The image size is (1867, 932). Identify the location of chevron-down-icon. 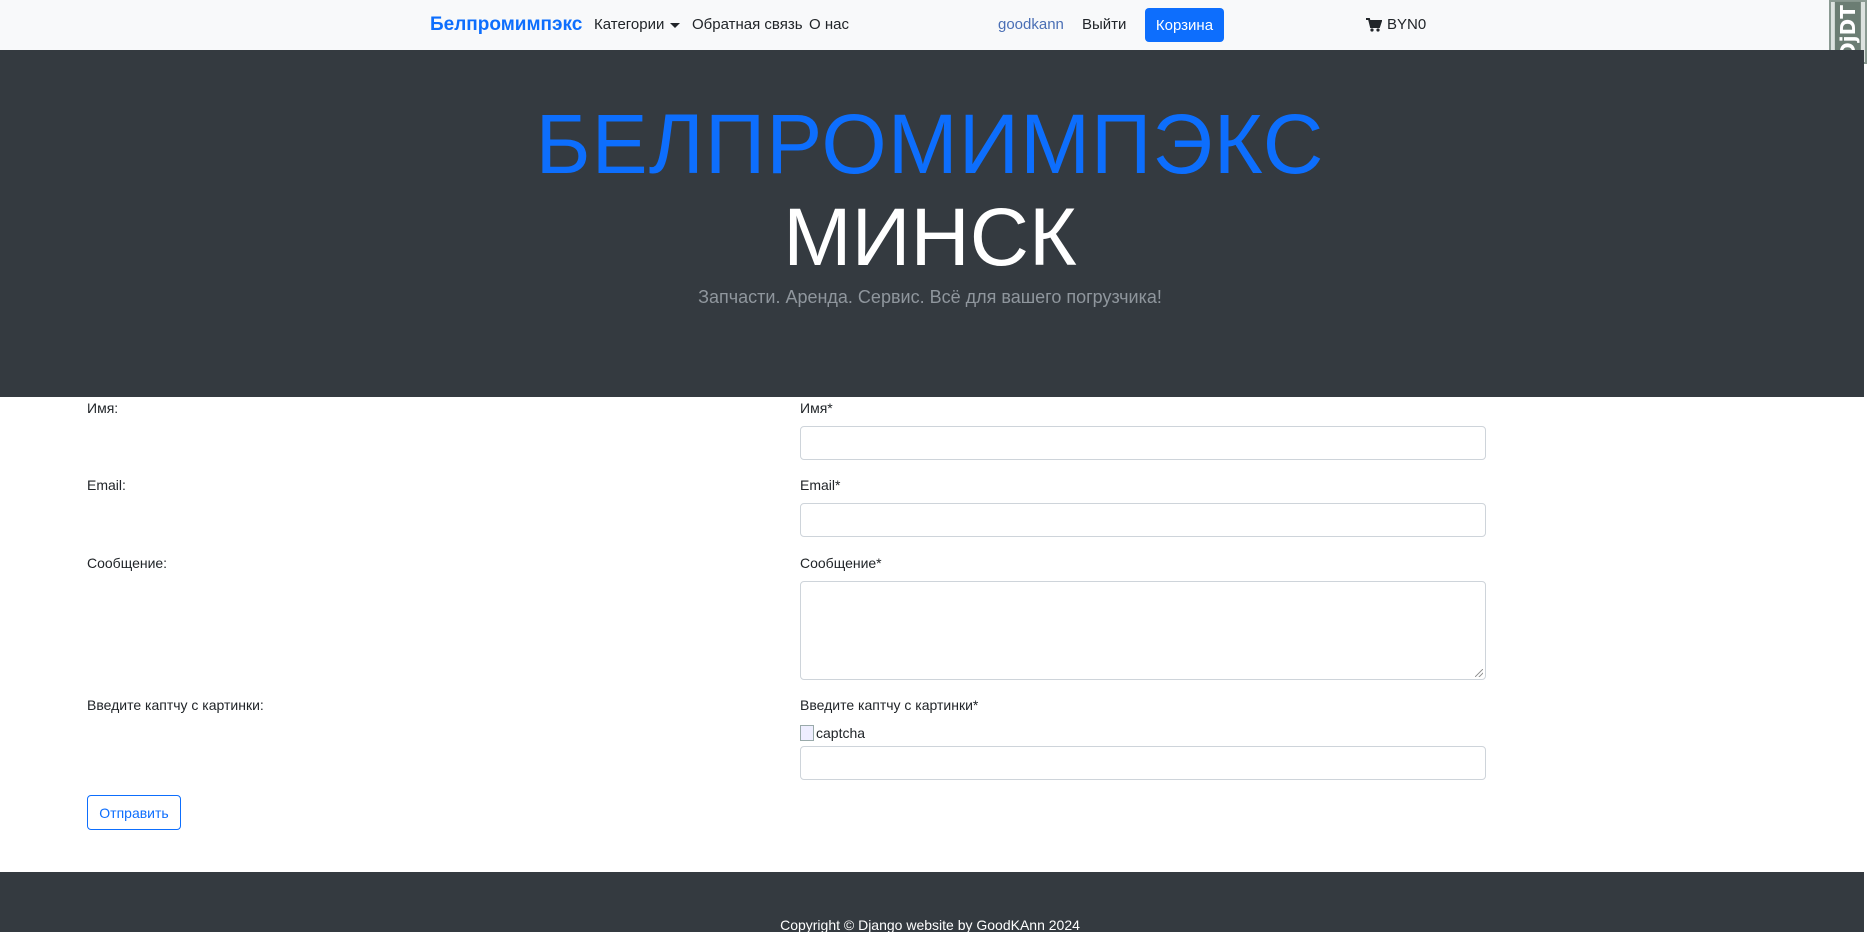
(675, 25).